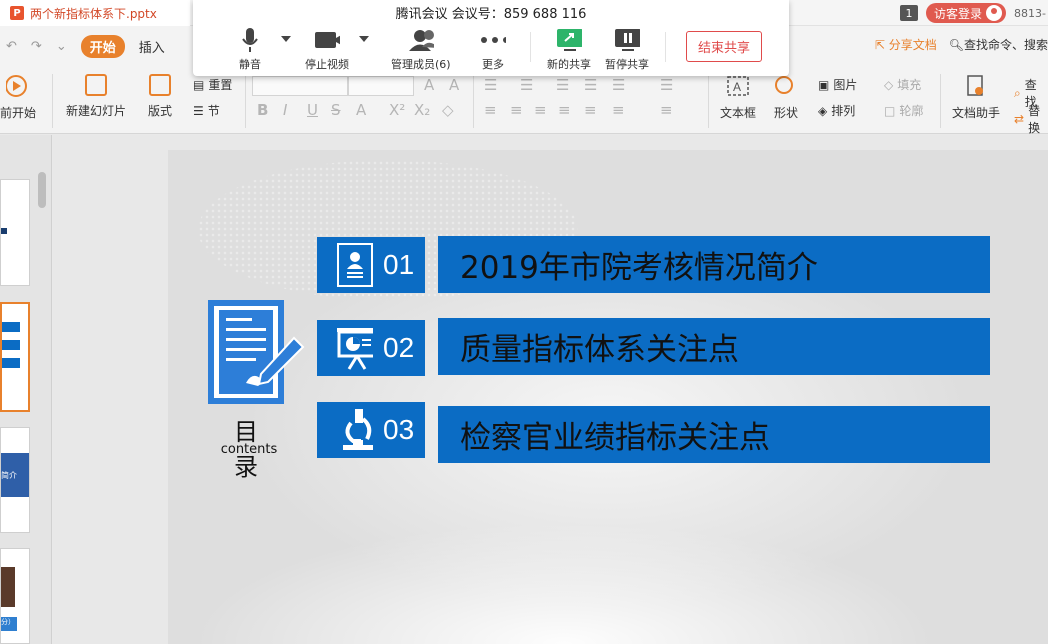 Image resolution: width=1048 pixels, height=644 pixels. I want to click on clear-format-icon: ◇, so click(448, 110).